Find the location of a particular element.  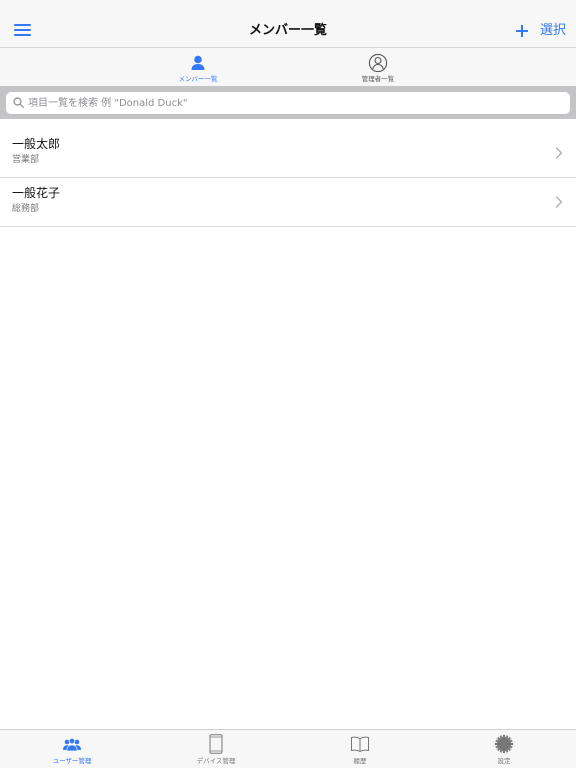

search-input is located at coordinates (293, 103).